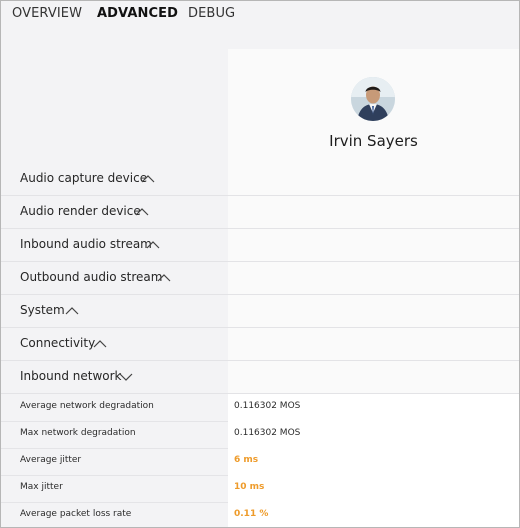 This screenshot has height=528, width=520. What do you see at coordinates (41, 487) in the screenshot?
I see `metric-label: Max jitter` at bounding box center [41, 487].